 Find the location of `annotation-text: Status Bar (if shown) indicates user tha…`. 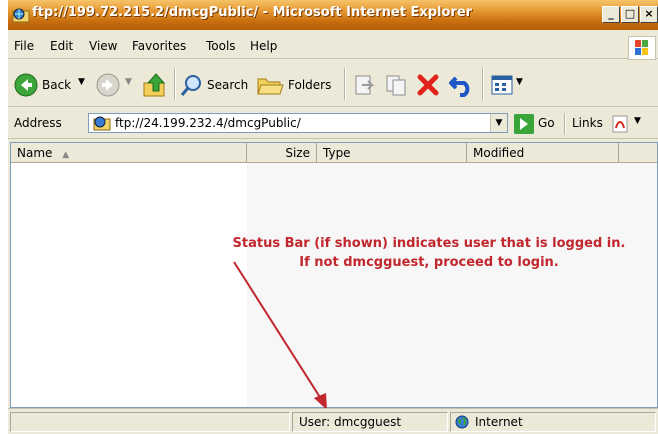

annotation-text: Status Bar (if shown) indicates user tha… is located at coordinates (429, 253).